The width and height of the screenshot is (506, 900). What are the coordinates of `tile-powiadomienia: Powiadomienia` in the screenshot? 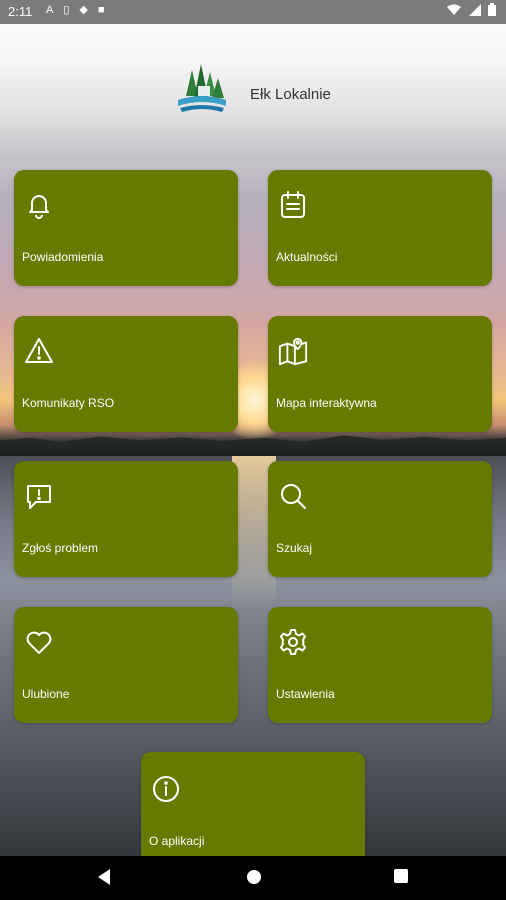 It's located at (126, 228).